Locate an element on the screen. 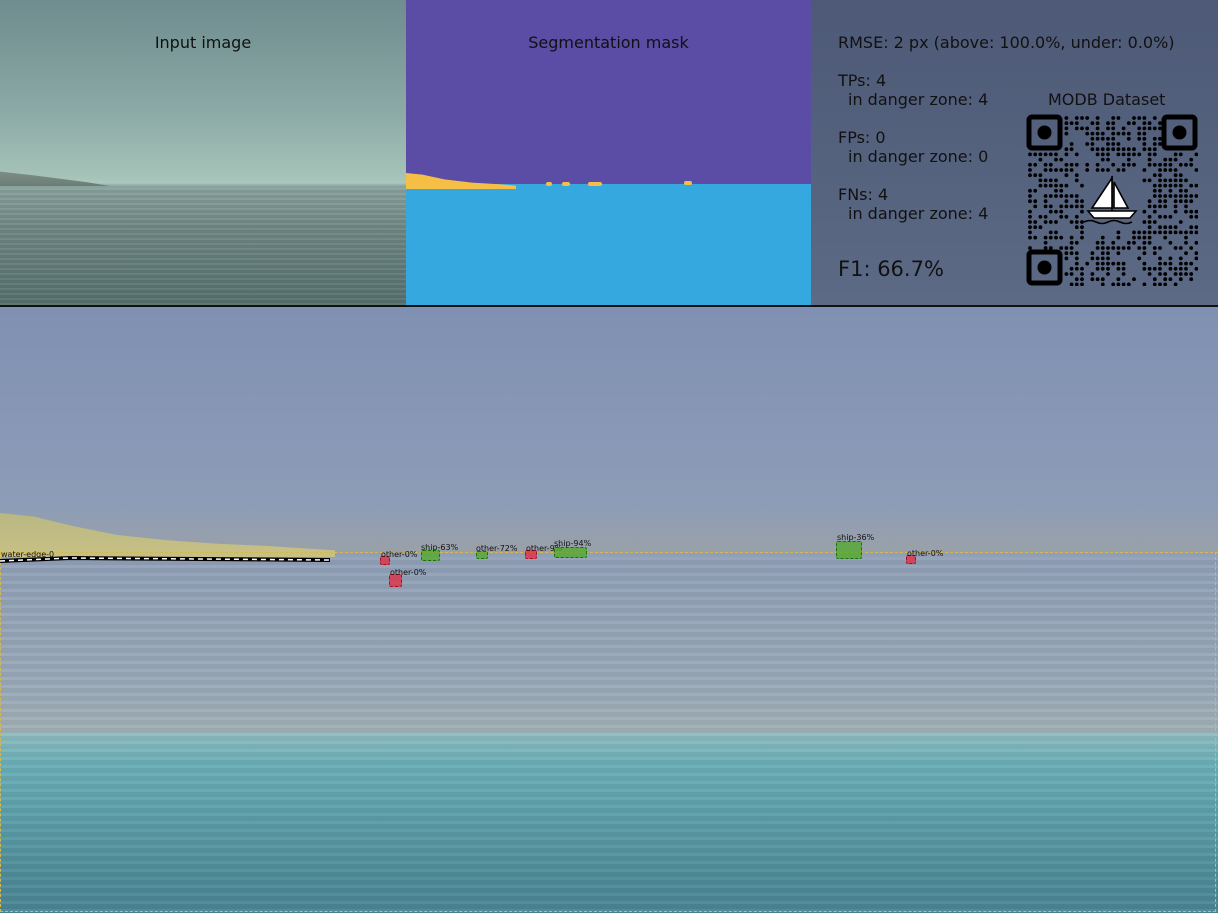 Image resolution: width=1218 pixels, height=913 pixels. tps-danger-stat: in danger zone: 4 is located at coordinates (918, 99).